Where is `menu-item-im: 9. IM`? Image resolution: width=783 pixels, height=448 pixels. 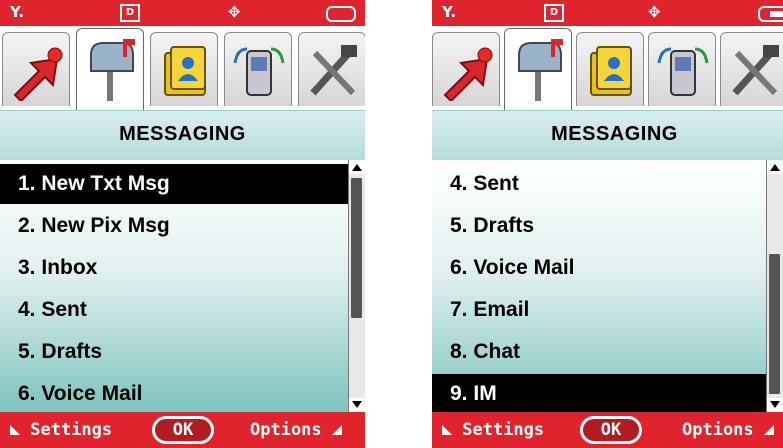
menu-item-im: 9. IM is located at coordinates (599, 394).